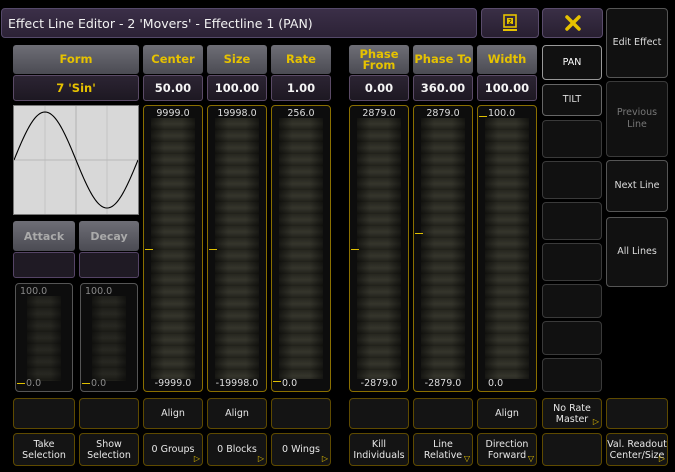 The height and width of the screenshot is (472, 675). What do you see at coordinates (379, 248) in the screenshot?
I see `phase-from-fader: 2879.0 -2879.0` at bounding box center [379, 248].